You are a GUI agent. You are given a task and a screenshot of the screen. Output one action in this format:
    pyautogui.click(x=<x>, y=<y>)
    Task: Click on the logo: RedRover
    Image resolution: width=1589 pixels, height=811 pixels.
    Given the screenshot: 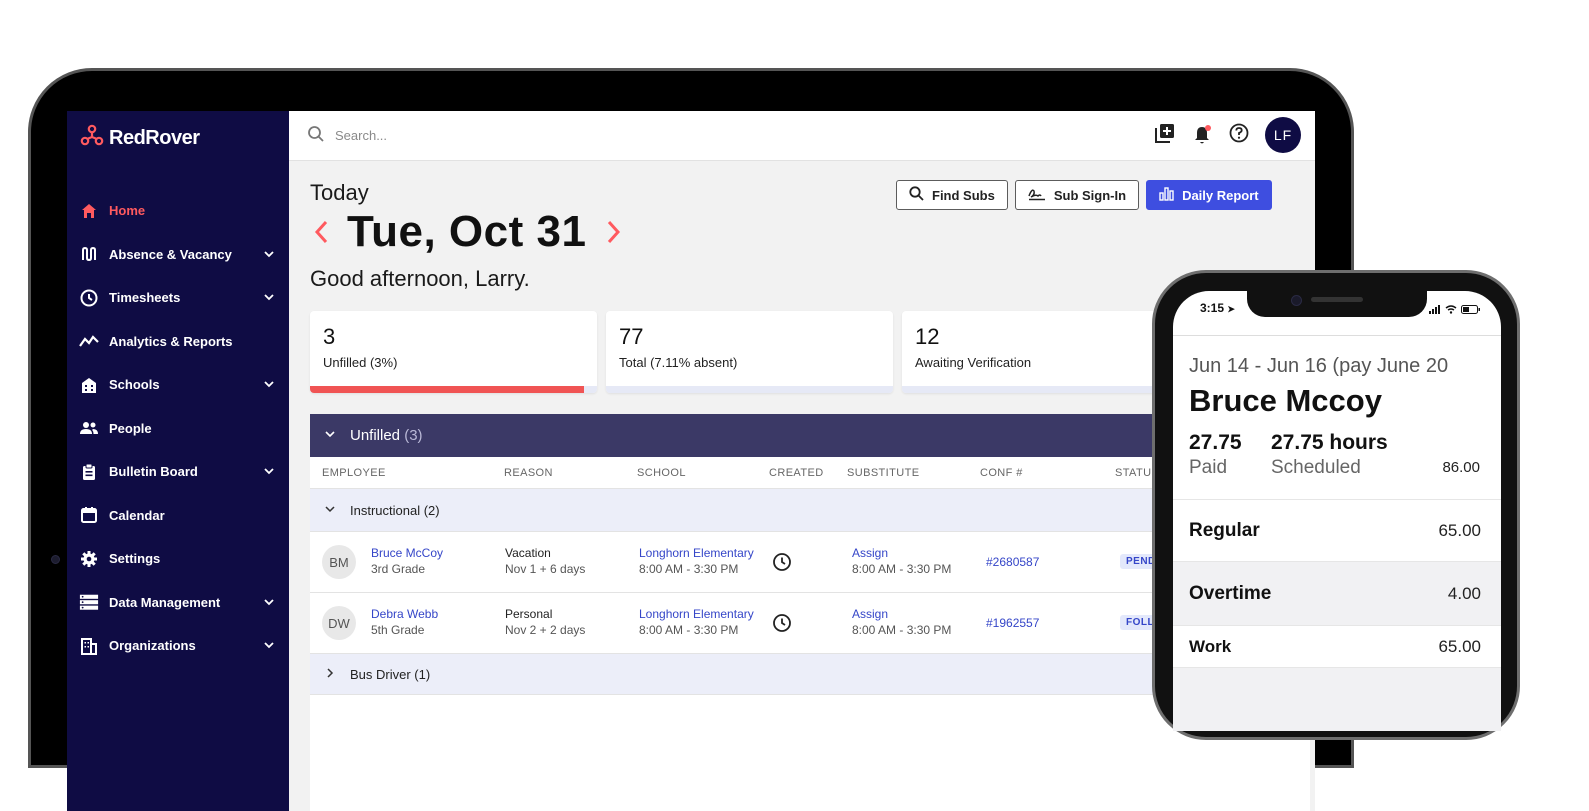 What is the action you would take?
    pyautogui.click(x=139, y=138)
    